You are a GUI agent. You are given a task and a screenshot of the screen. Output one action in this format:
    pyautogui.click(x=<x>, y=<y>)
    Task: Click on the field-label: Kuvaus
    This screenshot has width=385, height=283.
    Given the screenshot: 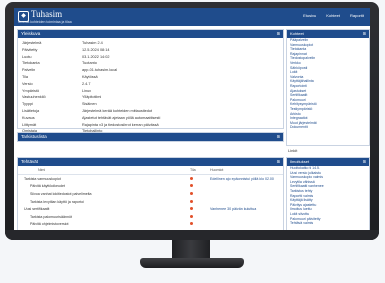 What is the action you would take?
    pyautogui.click(x=28, y=117)
    